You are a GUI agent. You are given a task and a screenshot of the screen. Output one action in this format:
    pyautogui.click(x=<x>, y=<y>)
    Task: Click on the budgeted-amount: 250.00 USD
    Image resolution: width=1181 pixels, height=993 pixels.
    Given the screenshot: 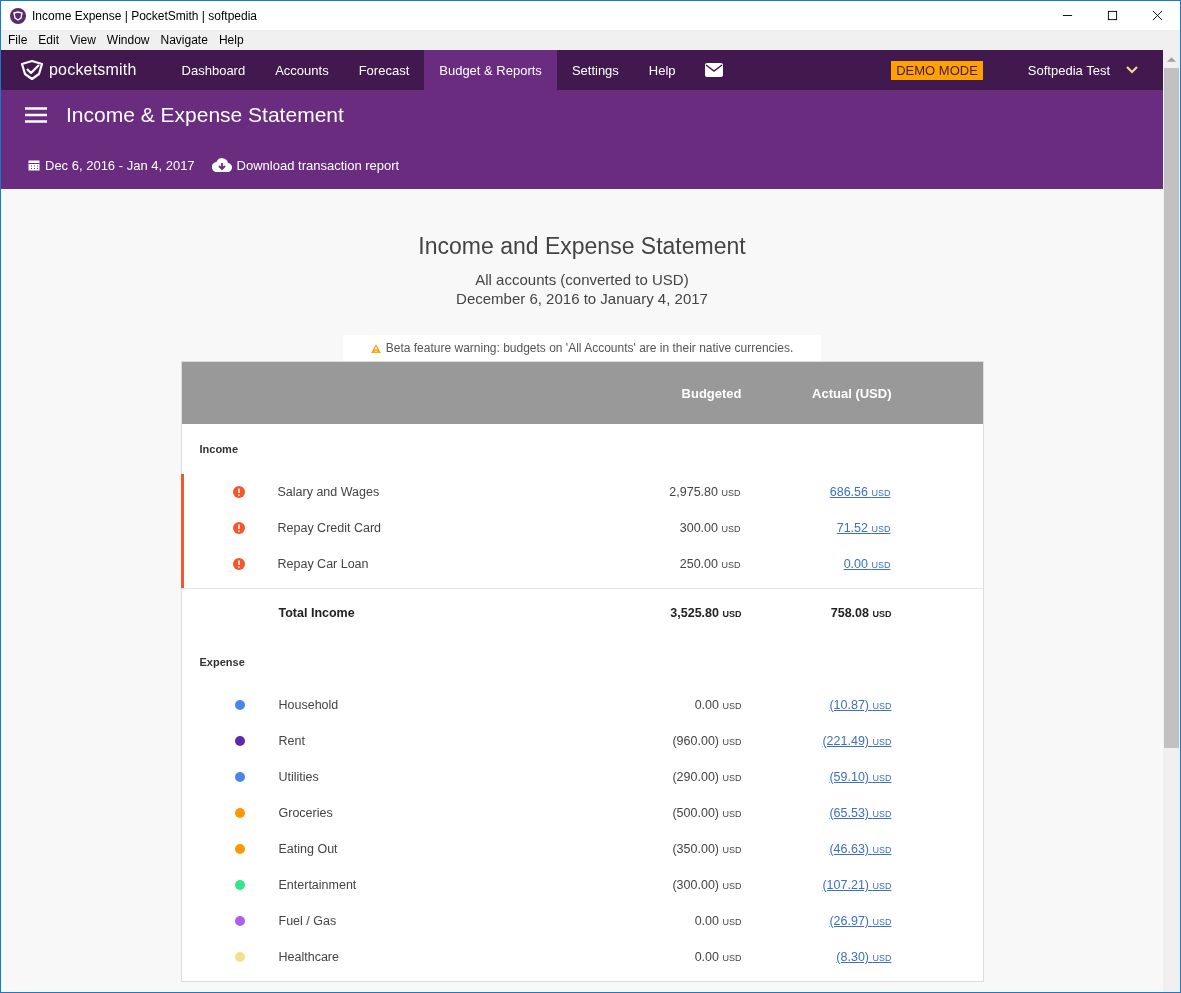 What is the action you would take?
    pyautogui.click(x=709, y=564)
    